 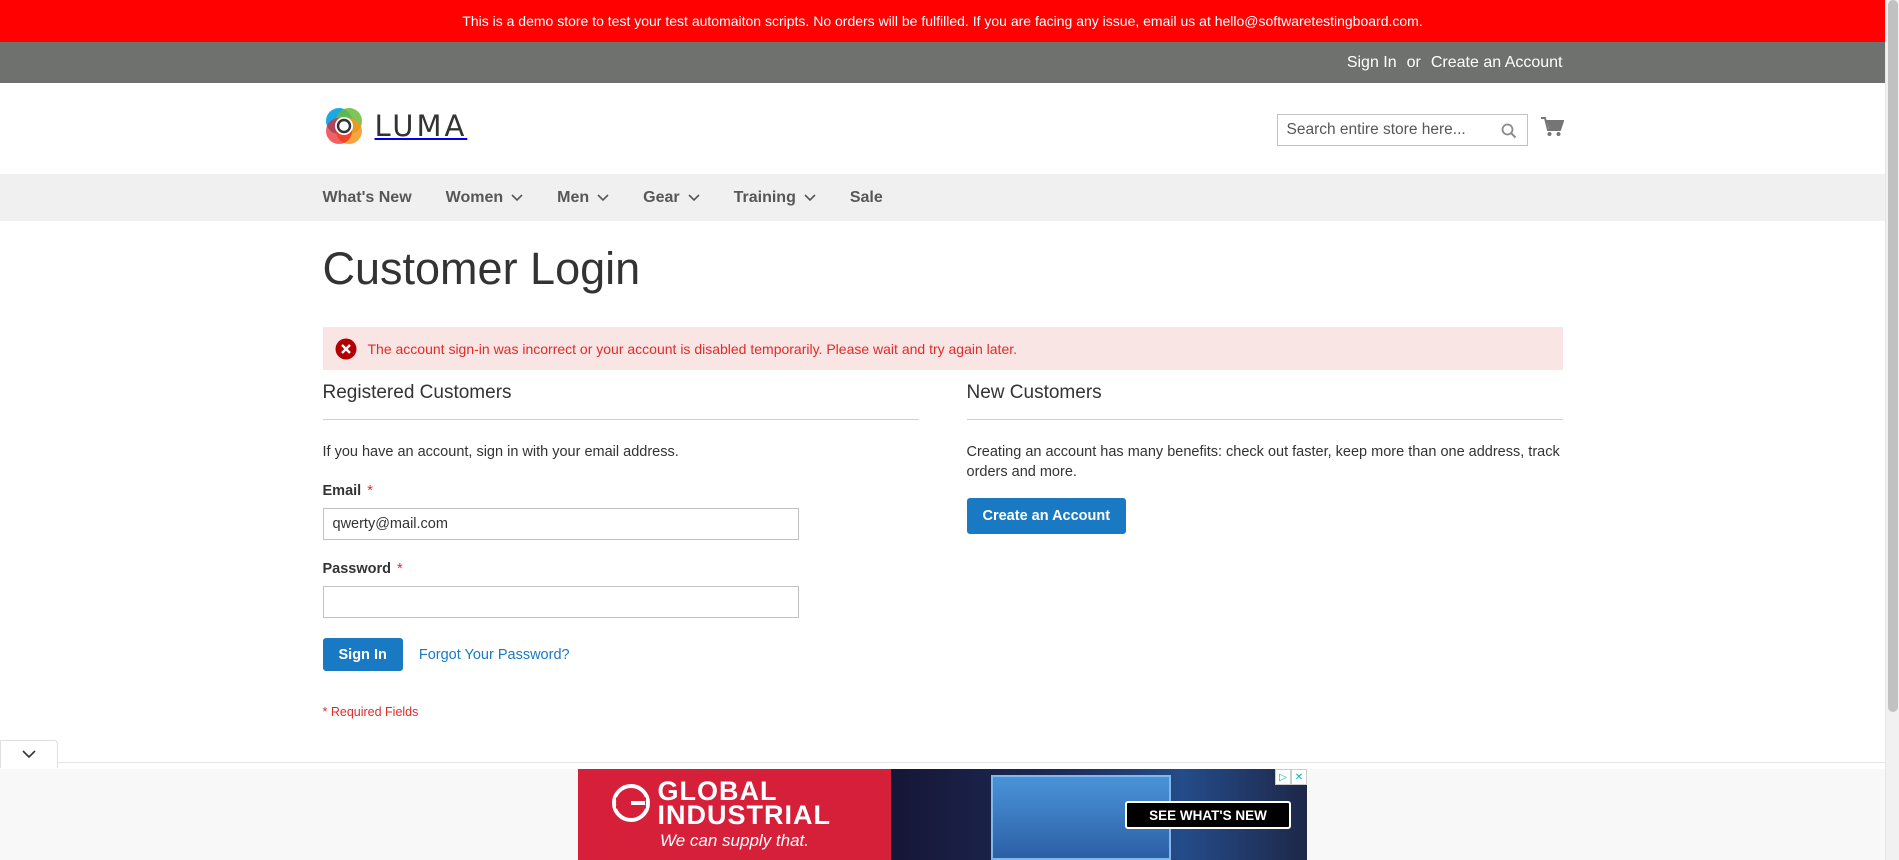 What do you see at coordinates (1497, 63) in the screenshot?
I see `create-account-link: Create an Account` at bounding box center [1497, 63].